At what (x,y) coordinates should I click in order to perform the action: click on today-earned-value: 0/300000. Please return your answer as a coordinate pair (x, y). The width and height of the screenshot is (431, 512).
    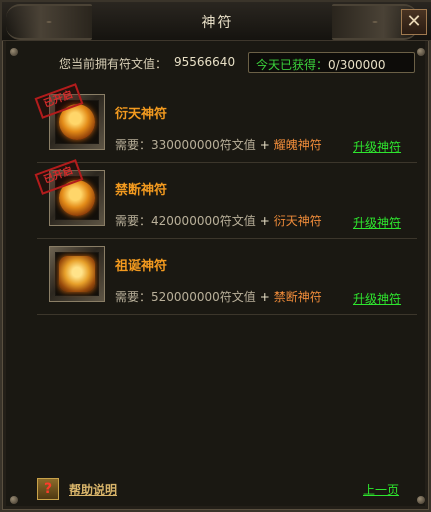
    Looking at the image, I should click on (357, 65).